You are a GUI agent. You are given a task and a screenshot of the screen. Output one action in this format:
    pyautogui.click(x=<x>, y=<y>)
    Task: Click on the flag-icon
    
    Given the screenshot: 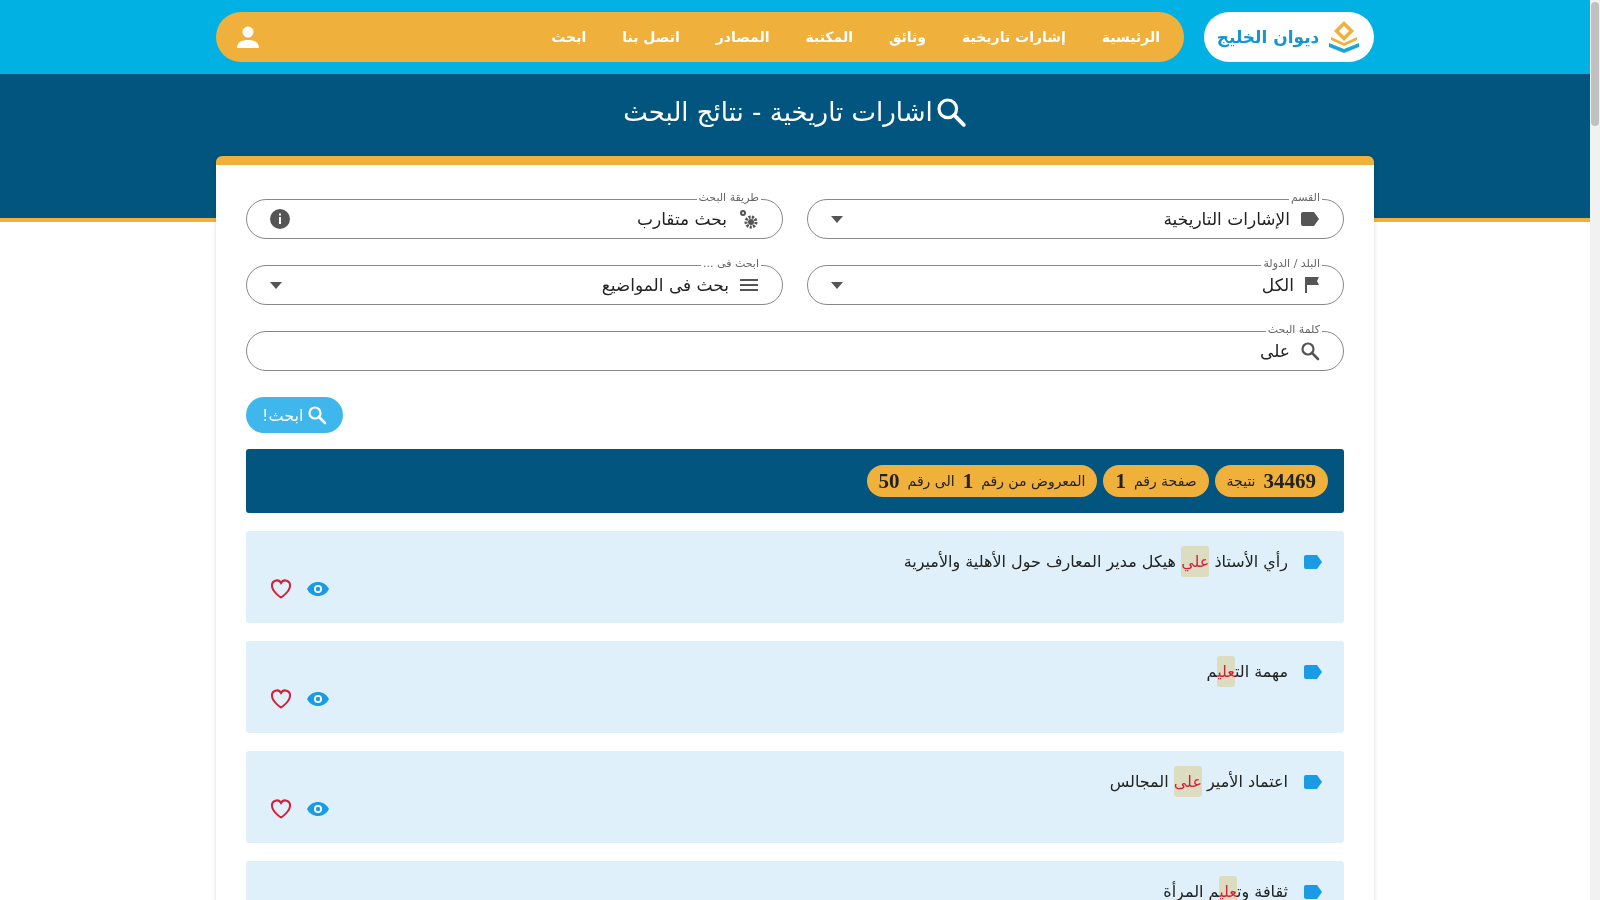 What is the action you would take?
    pyautogui.click(x=1312, y=285)
    